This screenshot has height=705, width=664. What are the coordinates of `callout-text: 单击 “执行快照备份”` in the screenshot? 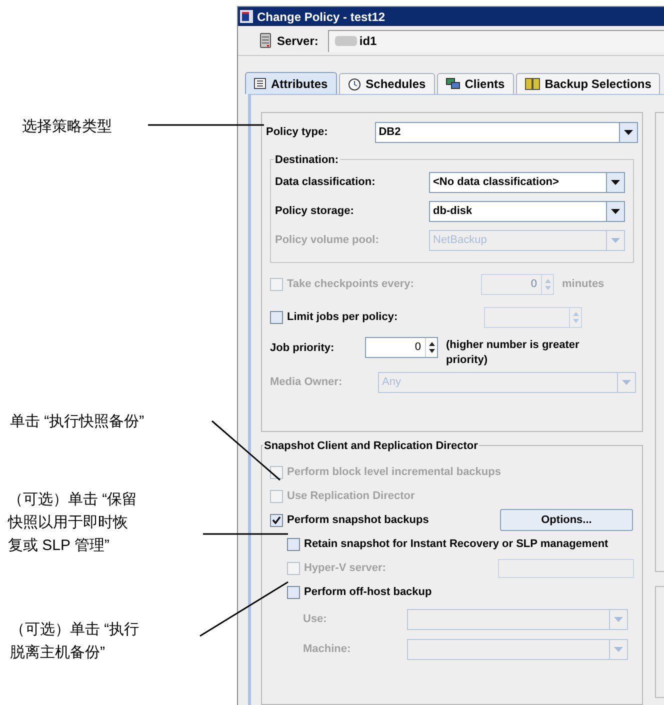 It's located at (77, 422).